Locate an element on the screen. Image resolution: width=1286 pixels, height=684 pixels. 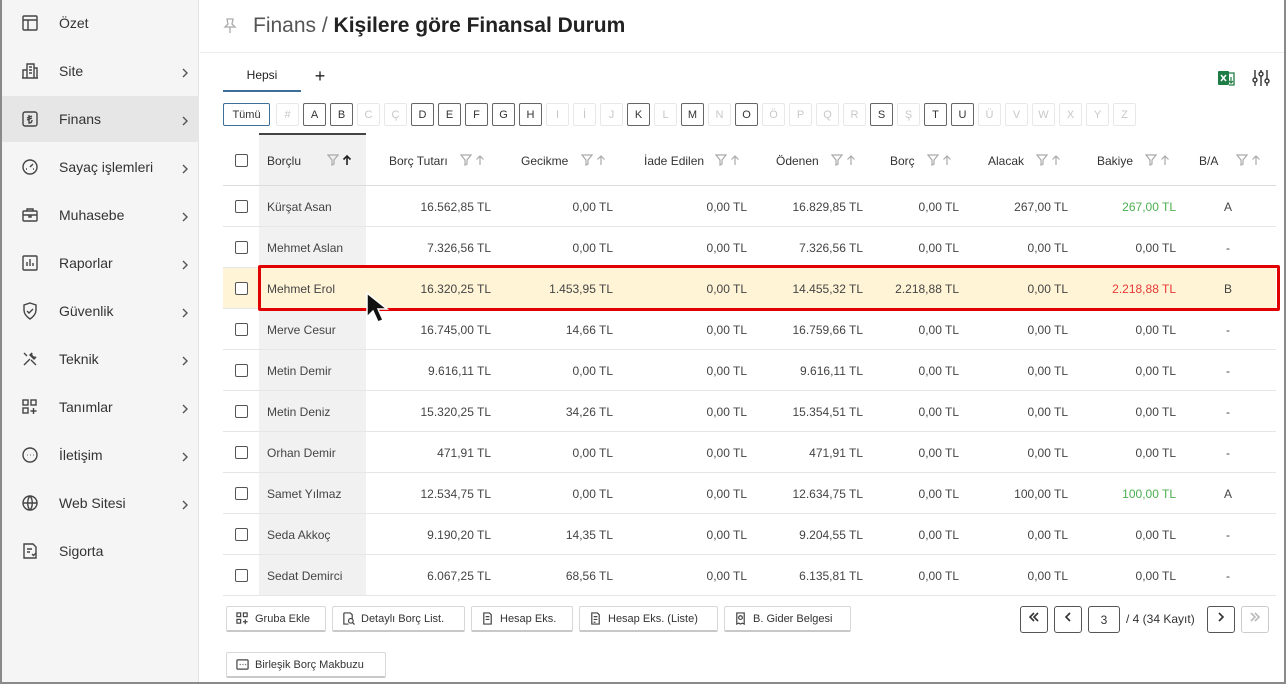
next-page-button is located at coordinates (1221, 619).